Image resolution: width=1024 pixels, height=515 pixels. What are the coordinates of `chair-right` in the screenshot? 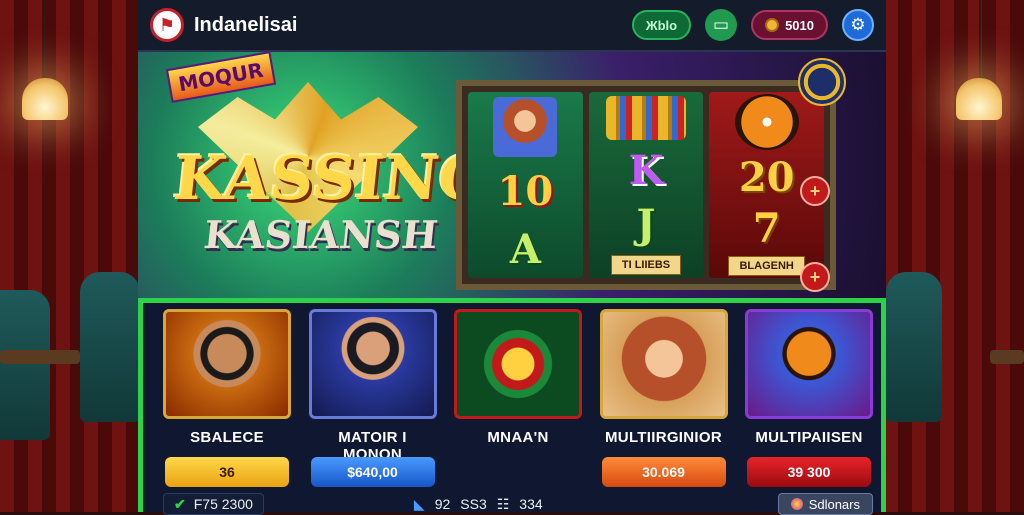 It's located at (914, 347).